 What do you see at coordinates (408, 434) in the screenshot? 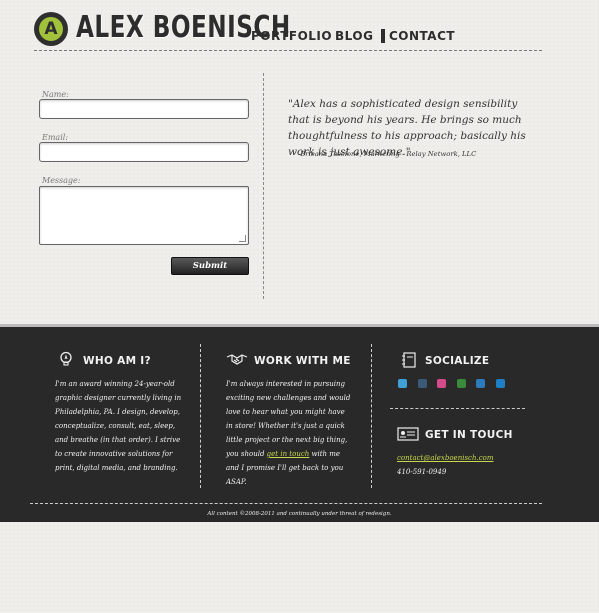
I see `contact-card-icon` at bounding box center [408, 434].